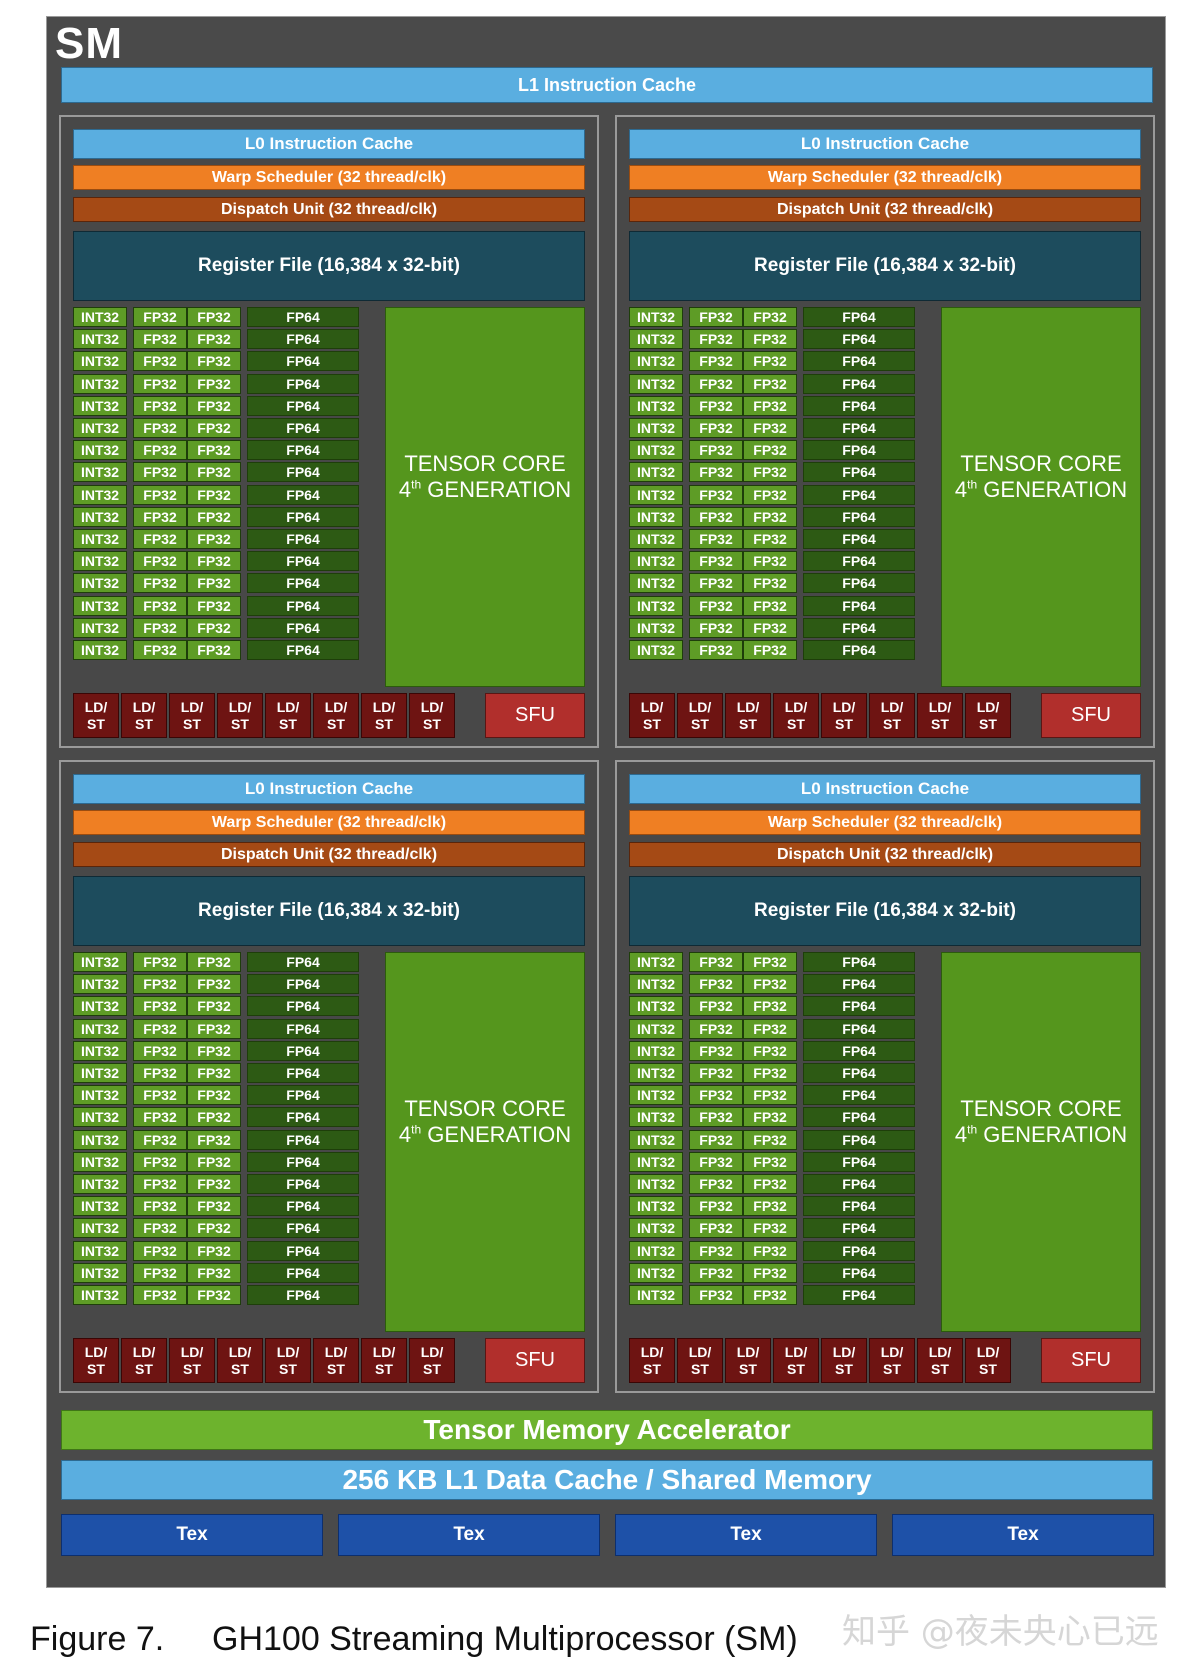 The height and width of the screenshot is (1672, 1190). What do you see at coordinates (499, 1134) in the screenshot?
I see `generation-text: GENERATION` at bounding box center [499, 1134].